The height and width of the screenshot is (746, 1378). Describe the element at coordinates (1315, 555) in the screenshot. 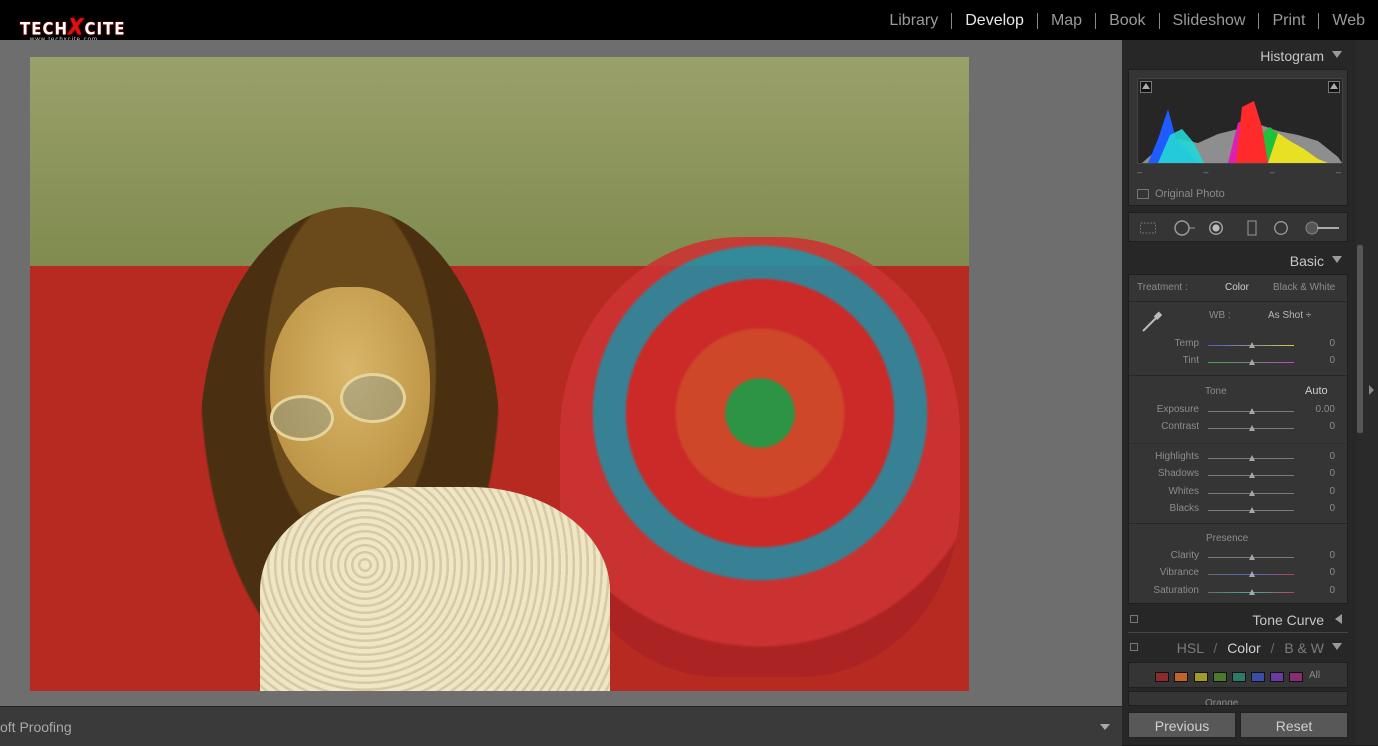

I see `clarity-value: 0` at that location.